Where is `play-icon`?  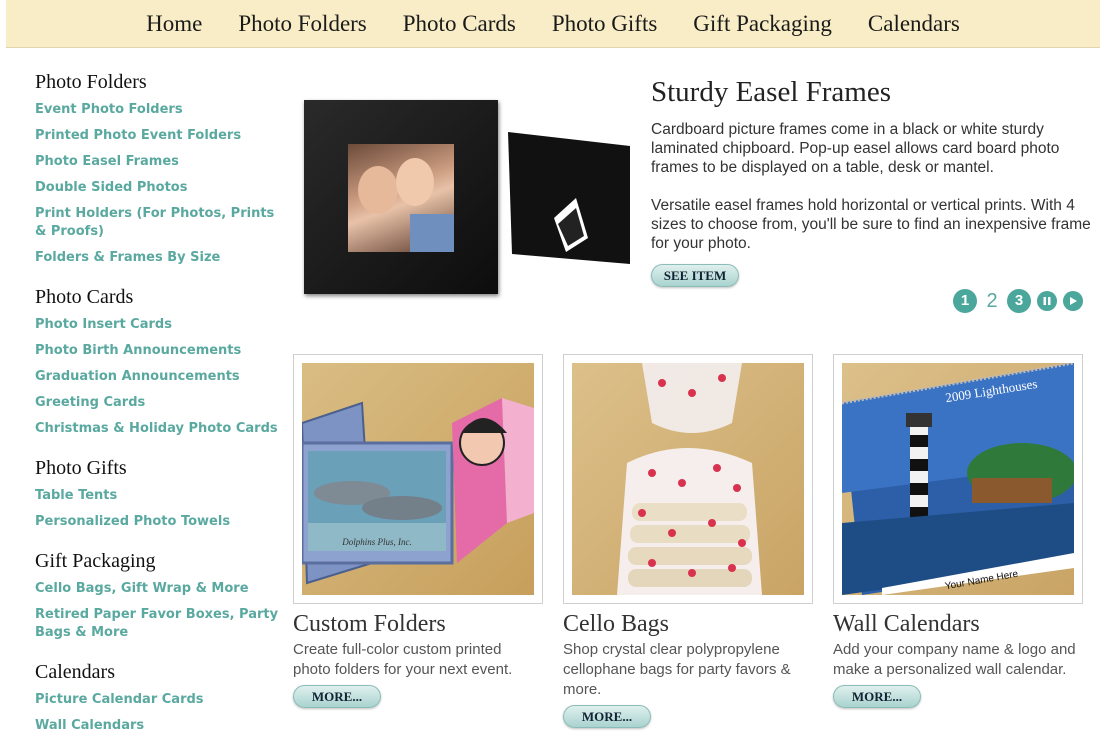
play-icon is located at coordinates (1073, 301).